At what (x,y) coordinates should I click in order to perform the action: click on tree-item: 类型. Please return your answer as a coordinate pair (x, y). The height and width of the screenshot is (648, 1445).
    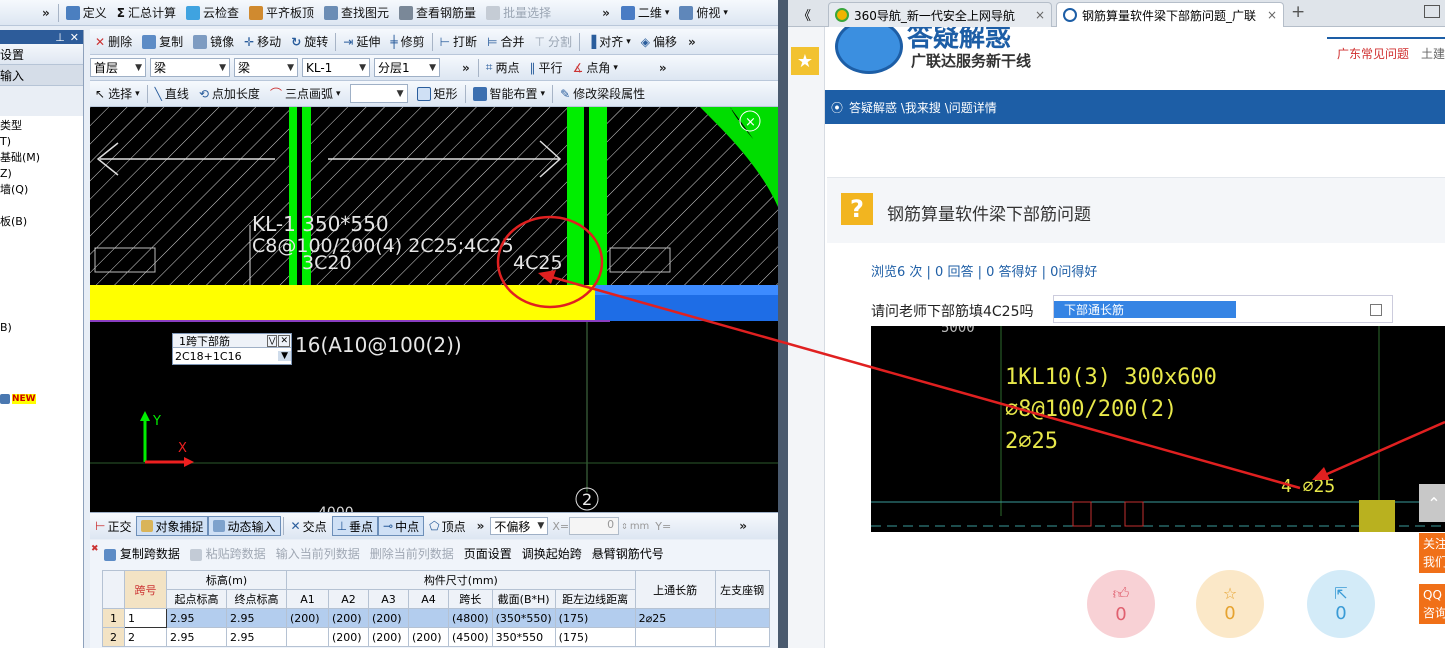
    Looking at the image, I should click on (41, 126).